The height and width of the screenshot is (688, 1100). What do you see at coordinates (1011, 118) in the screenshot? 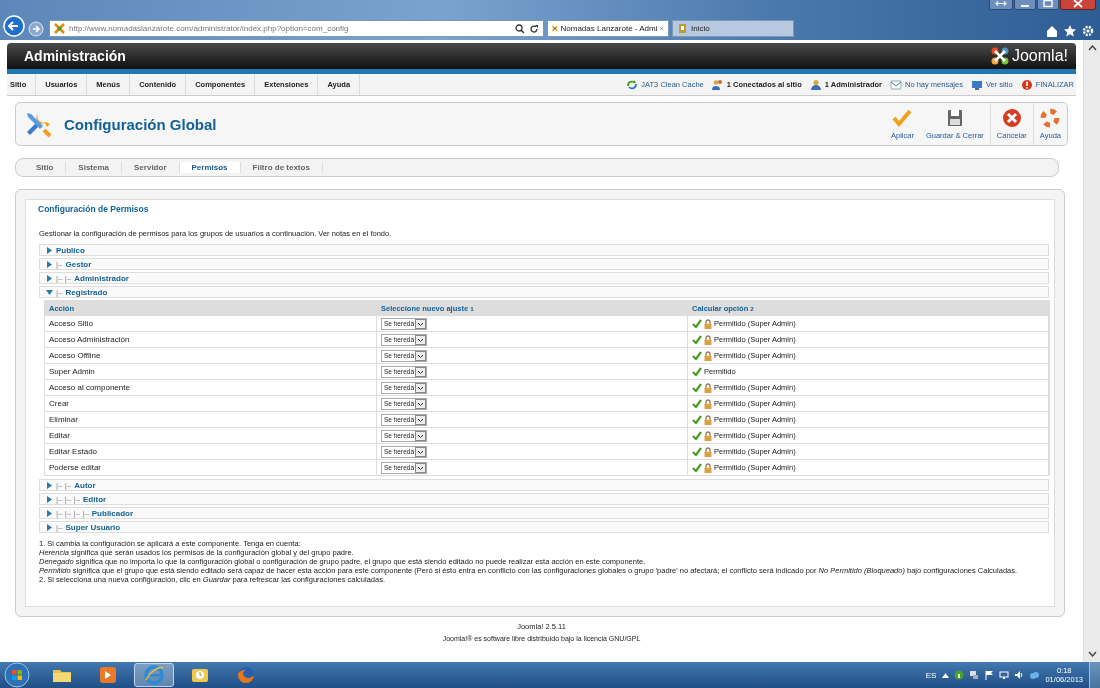
I see `cancel-icon` at bounding box center [1011, 118].